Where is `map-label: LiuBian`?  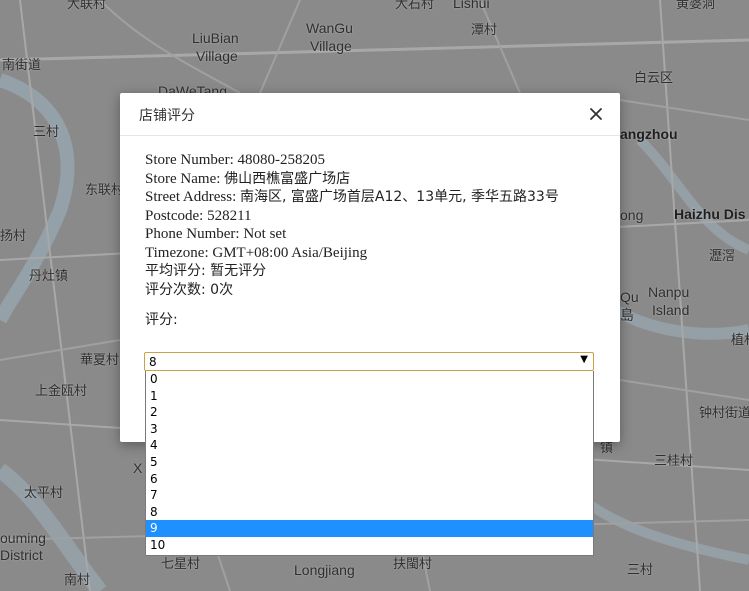 map-label: LiuBian is located at coordinates (215, 38).